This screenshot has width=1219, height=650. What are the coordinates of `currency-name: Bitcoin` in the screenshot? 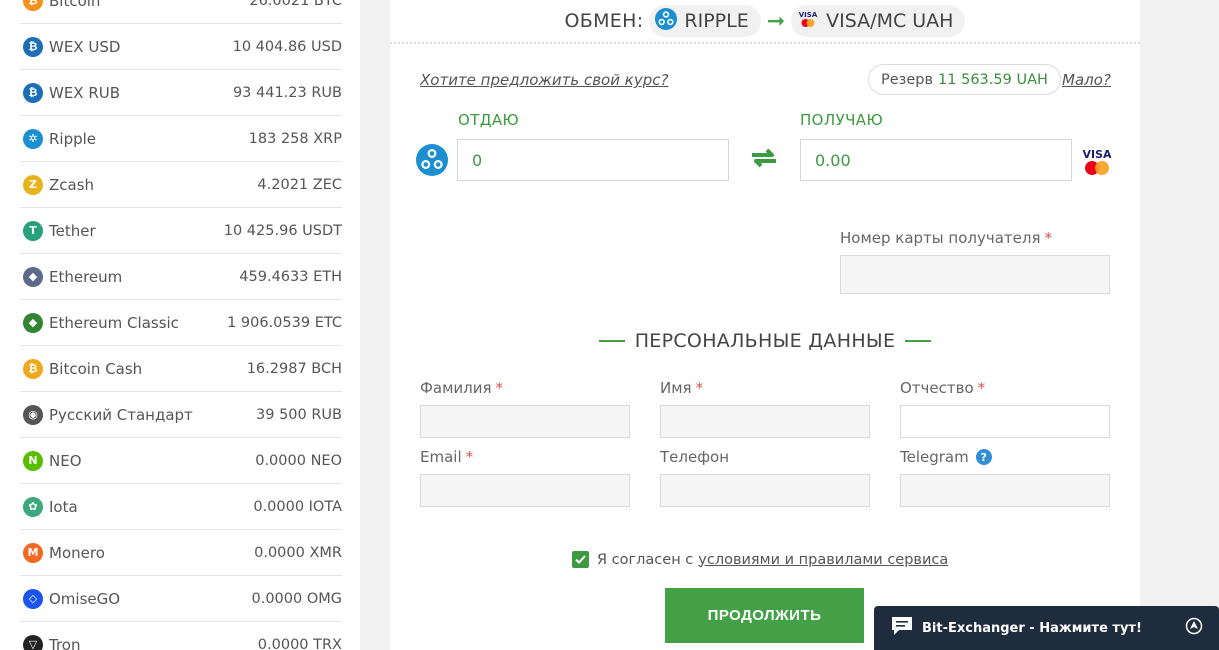 It's located at (75, 5).